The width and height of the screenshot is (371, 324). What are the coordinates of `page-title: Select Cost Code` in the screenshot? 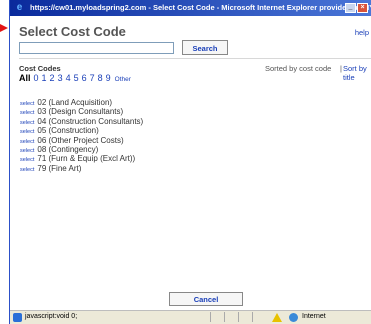 It's located at (72, 31).